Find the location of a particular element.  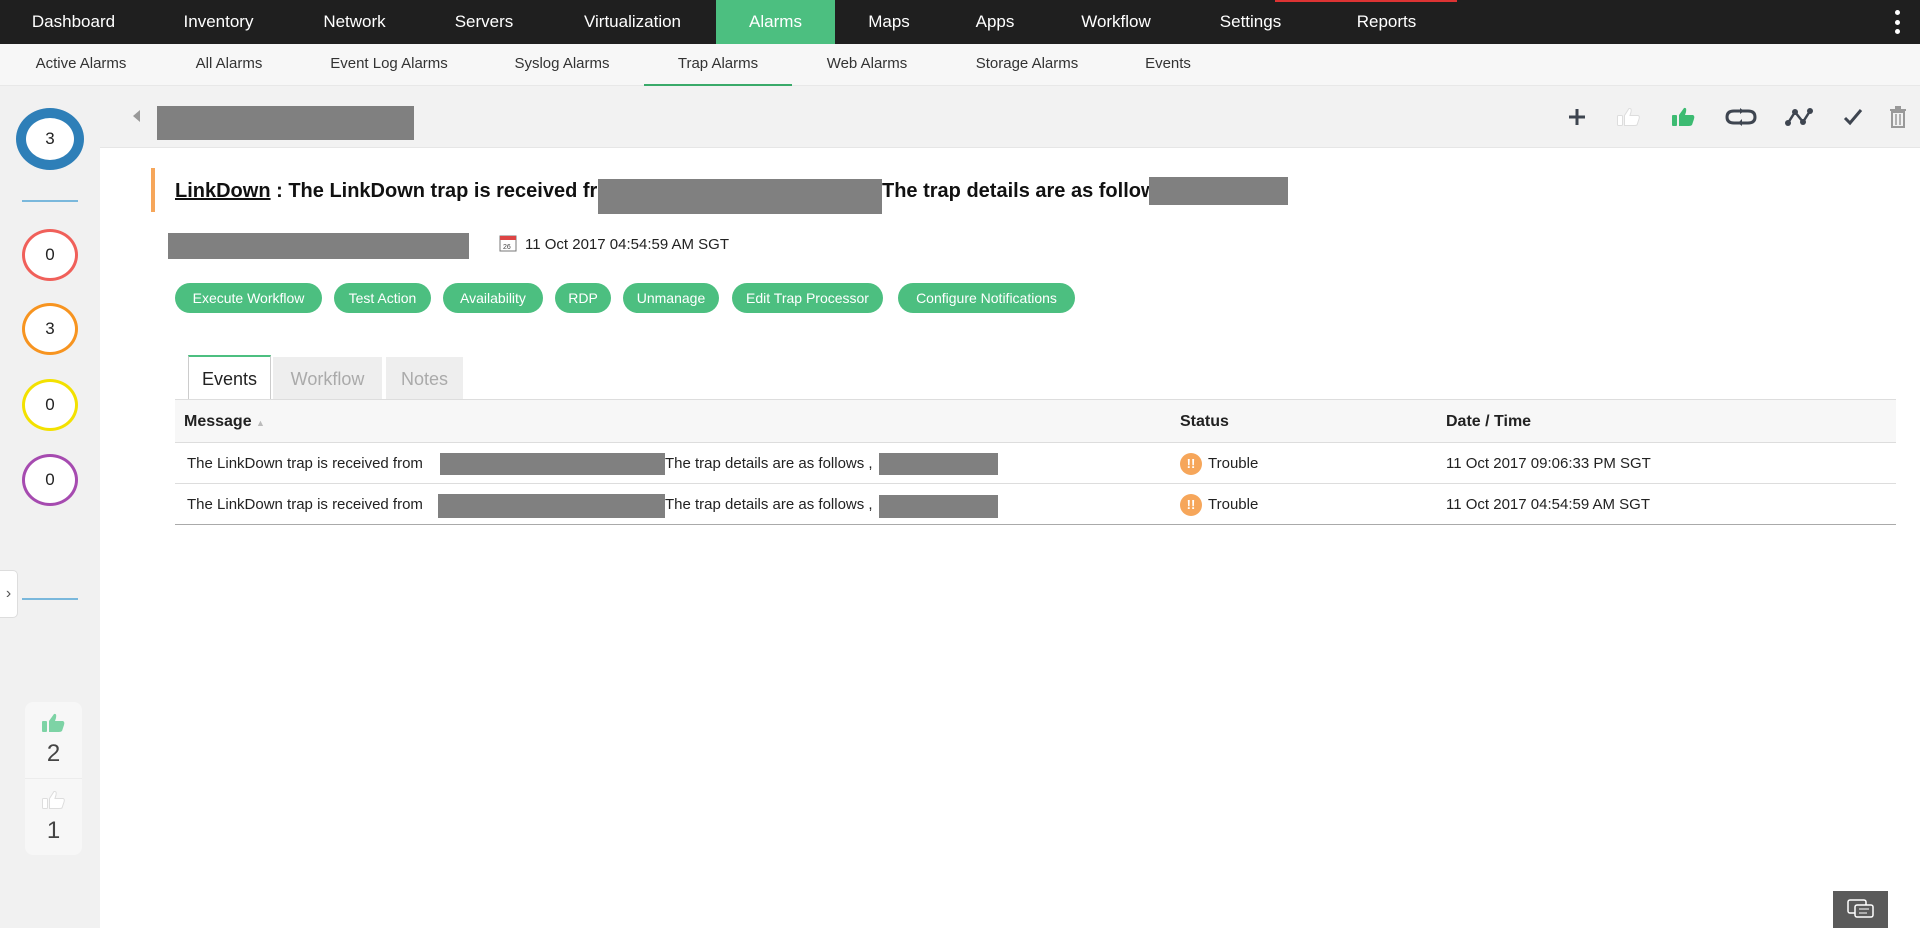

table-header: Message ▲ Status Date / Time is located at coordinates (1035, 421).